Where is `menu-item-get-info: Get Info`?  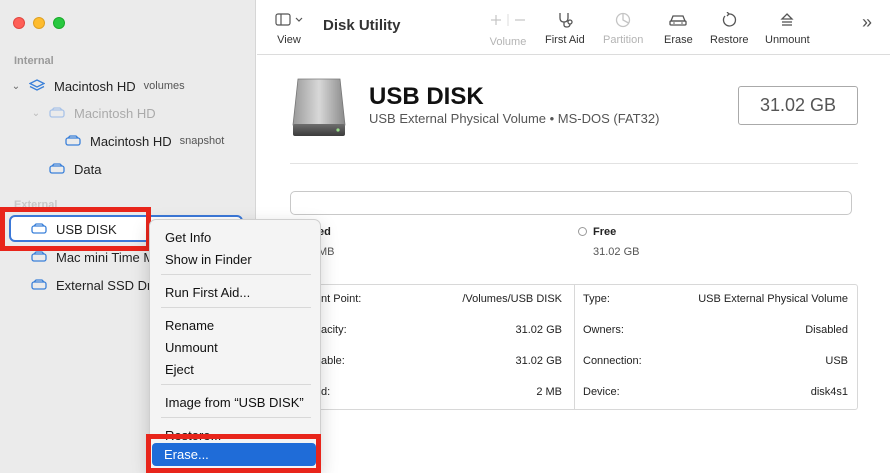 menu-item-get-info: Get Info is located at coordinates (188, 237).